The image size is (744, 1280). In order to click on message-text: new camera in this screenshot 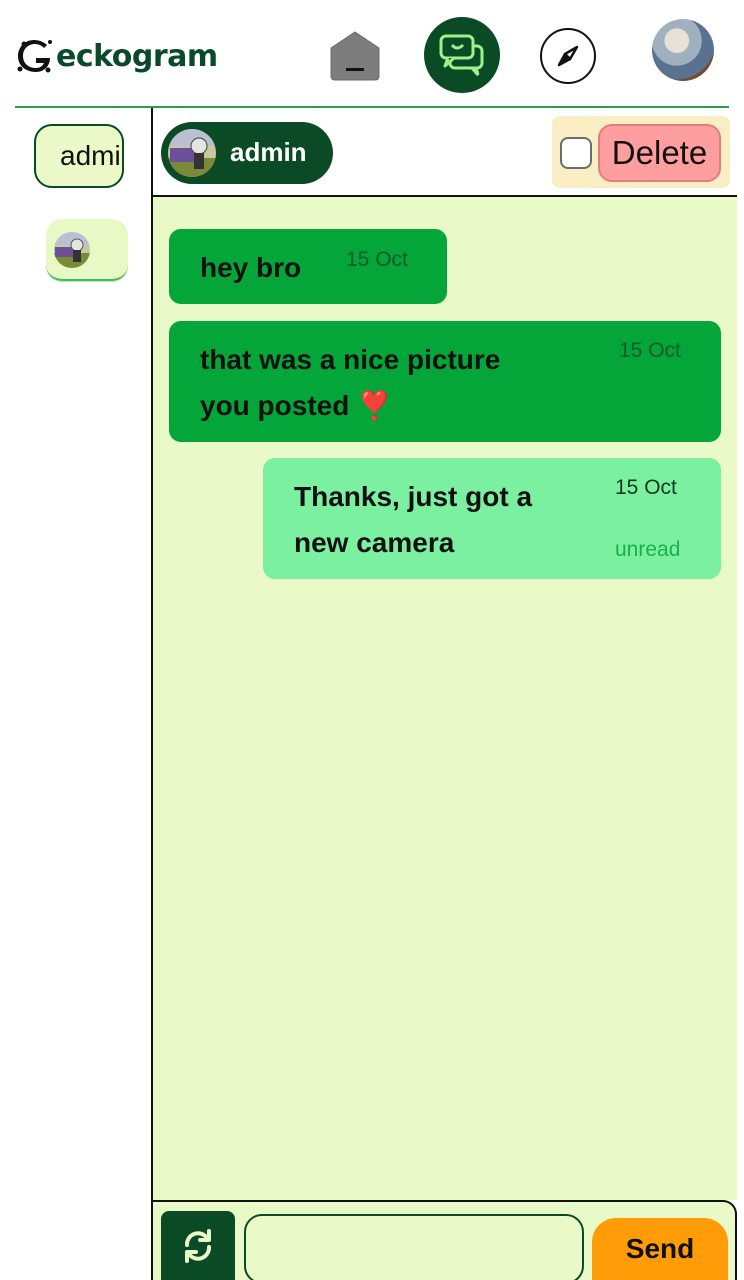, I will do `click(374, 542)`.